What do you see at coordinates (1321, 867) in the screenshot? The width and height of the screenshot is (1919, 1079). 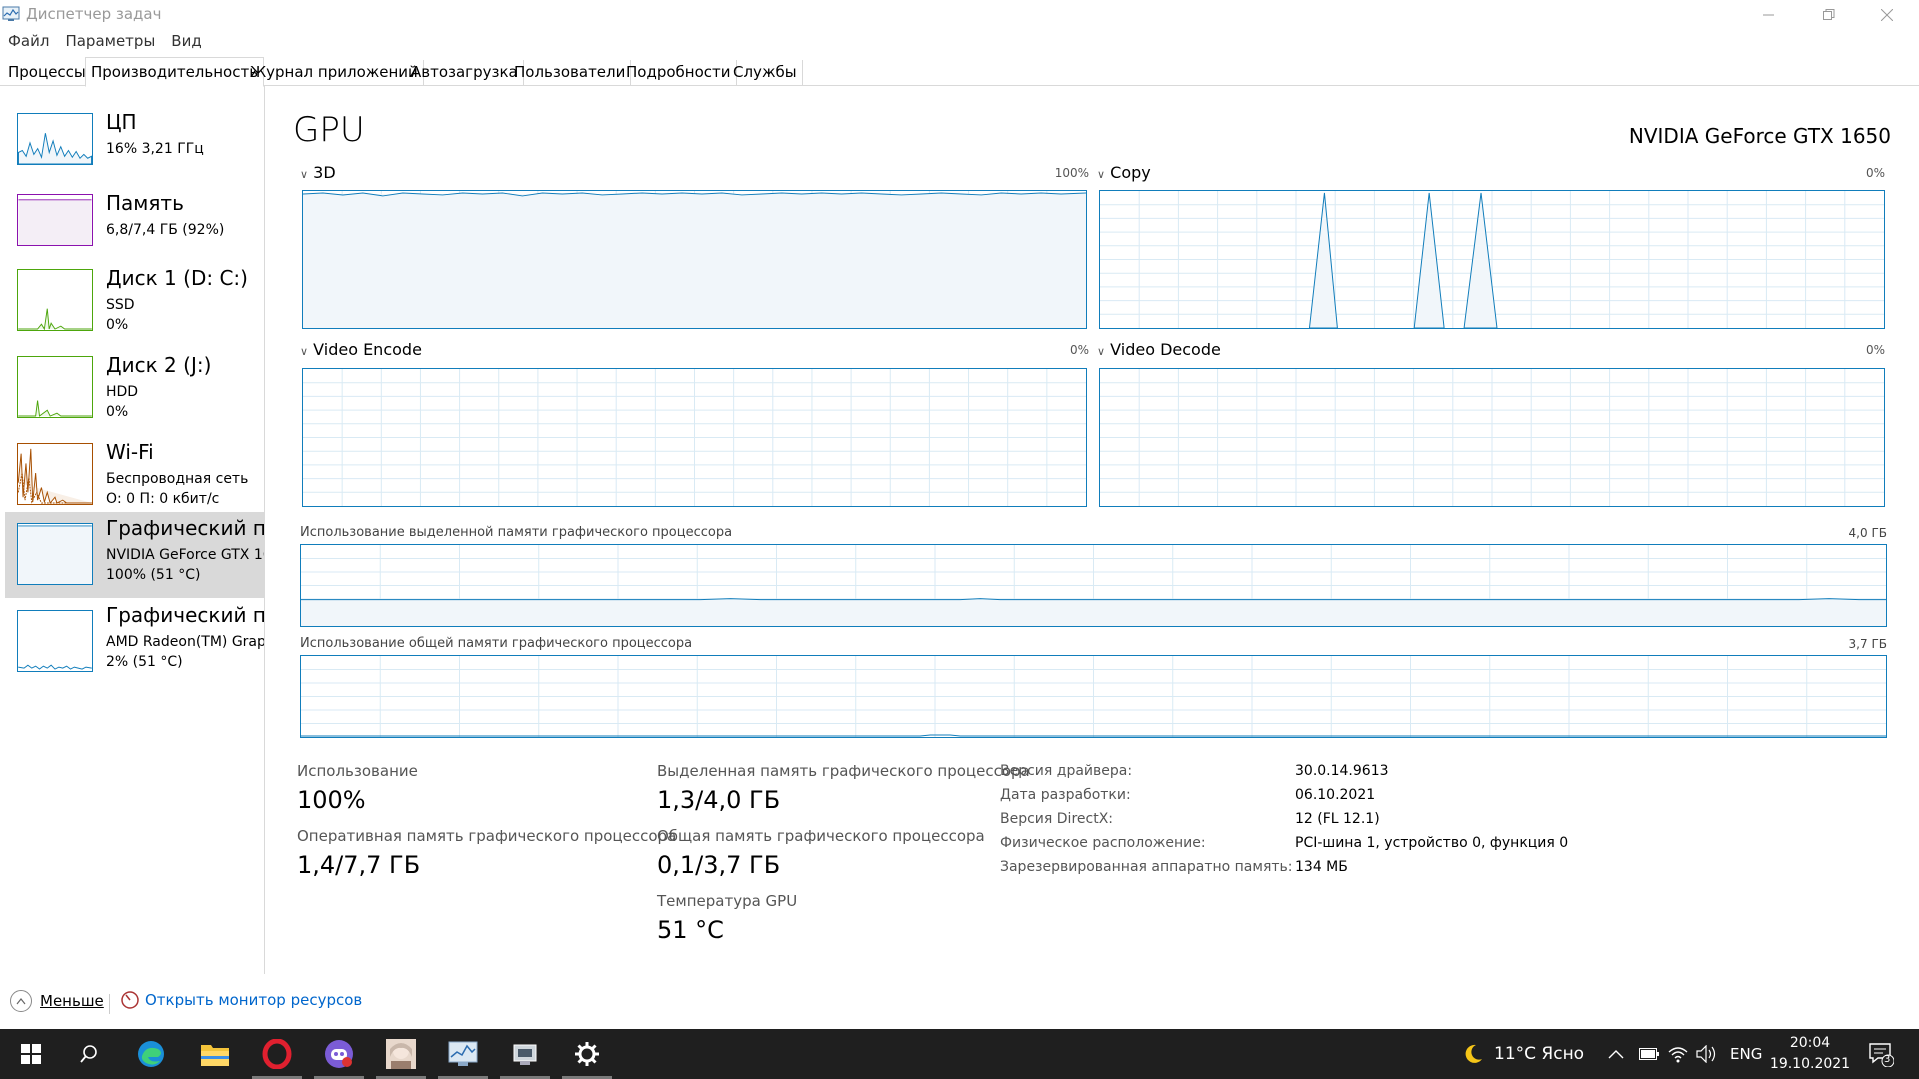 I see `reserved-memory-value: 134 МБ` at bounding box center [1321, 867].